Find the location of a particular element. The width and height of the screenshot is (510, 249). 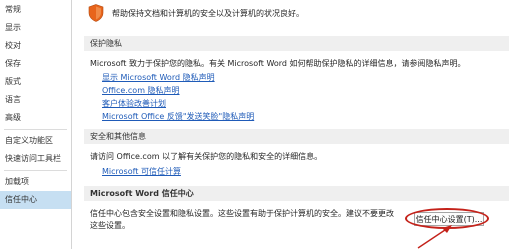

trustworthy-computing-link: Microsoft 可信任计算 is located at coordinates (141, 171).